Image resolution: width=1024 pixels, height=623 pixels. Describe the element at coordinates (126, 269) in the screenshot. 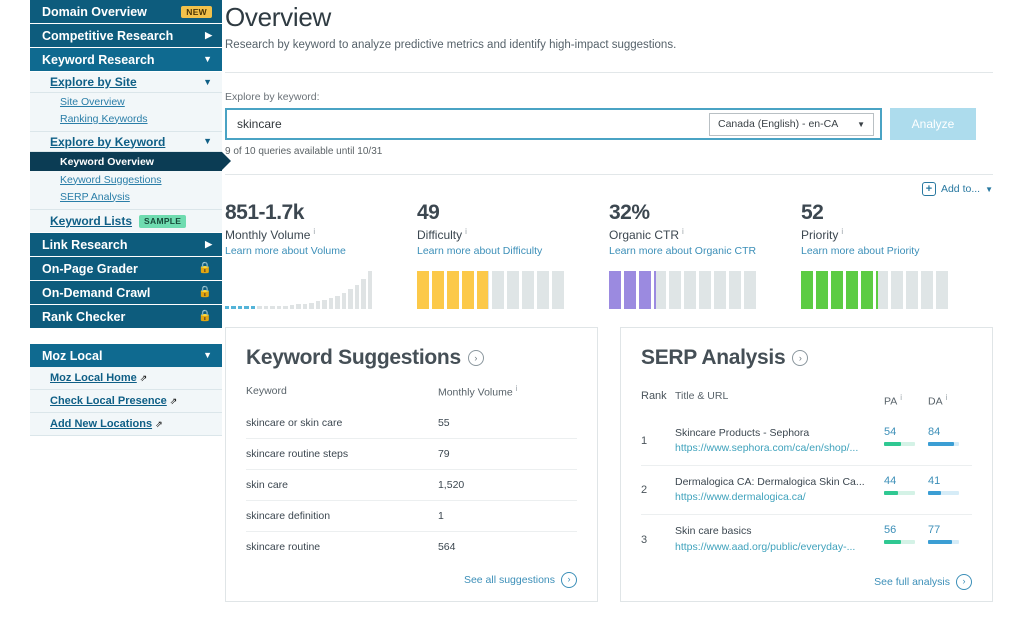

I see `sidebar-item-on-page-grader: On-Page Grader 🔒` at that location.